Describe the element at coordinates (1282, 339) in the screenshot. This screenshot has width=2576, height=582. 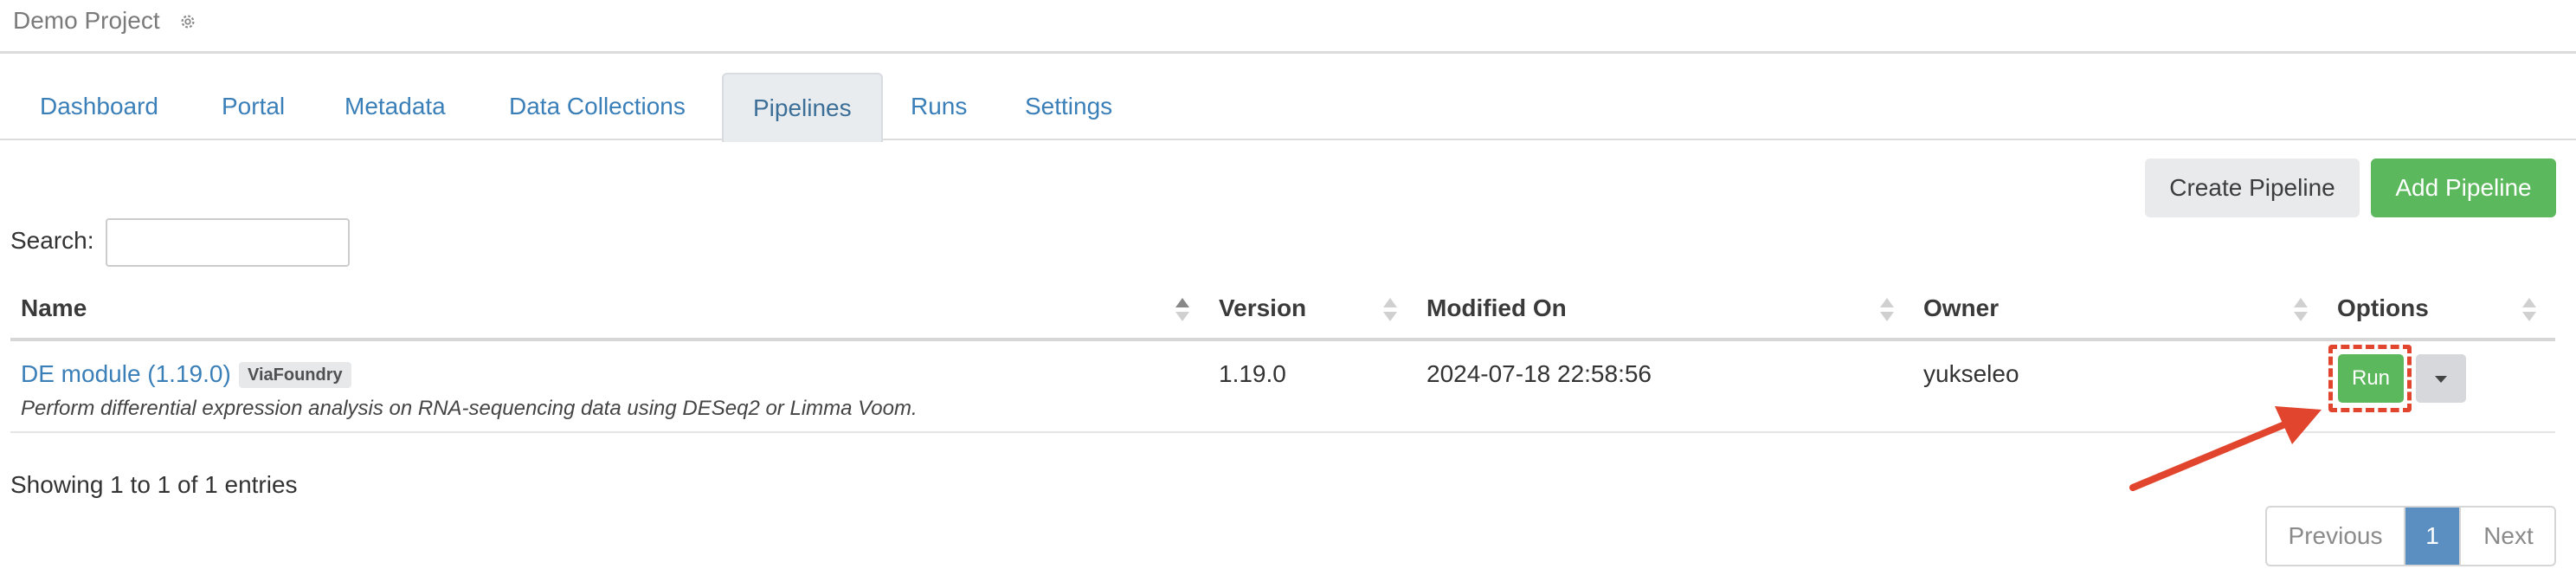
I see `table-header-divider` at that location.